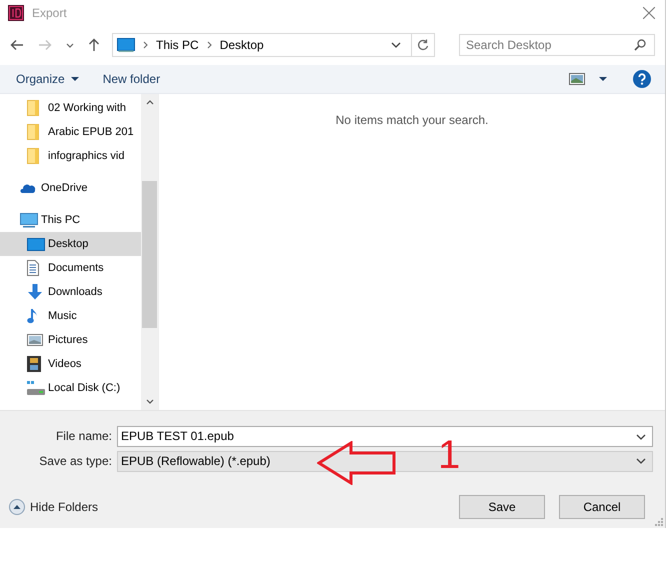 The width and height of the screenshot is (666, 588). What do you see at coordinates (412, 120) in the screenshot?
I see `empty-message: No items match your search.` at bounding box center [412, 120].